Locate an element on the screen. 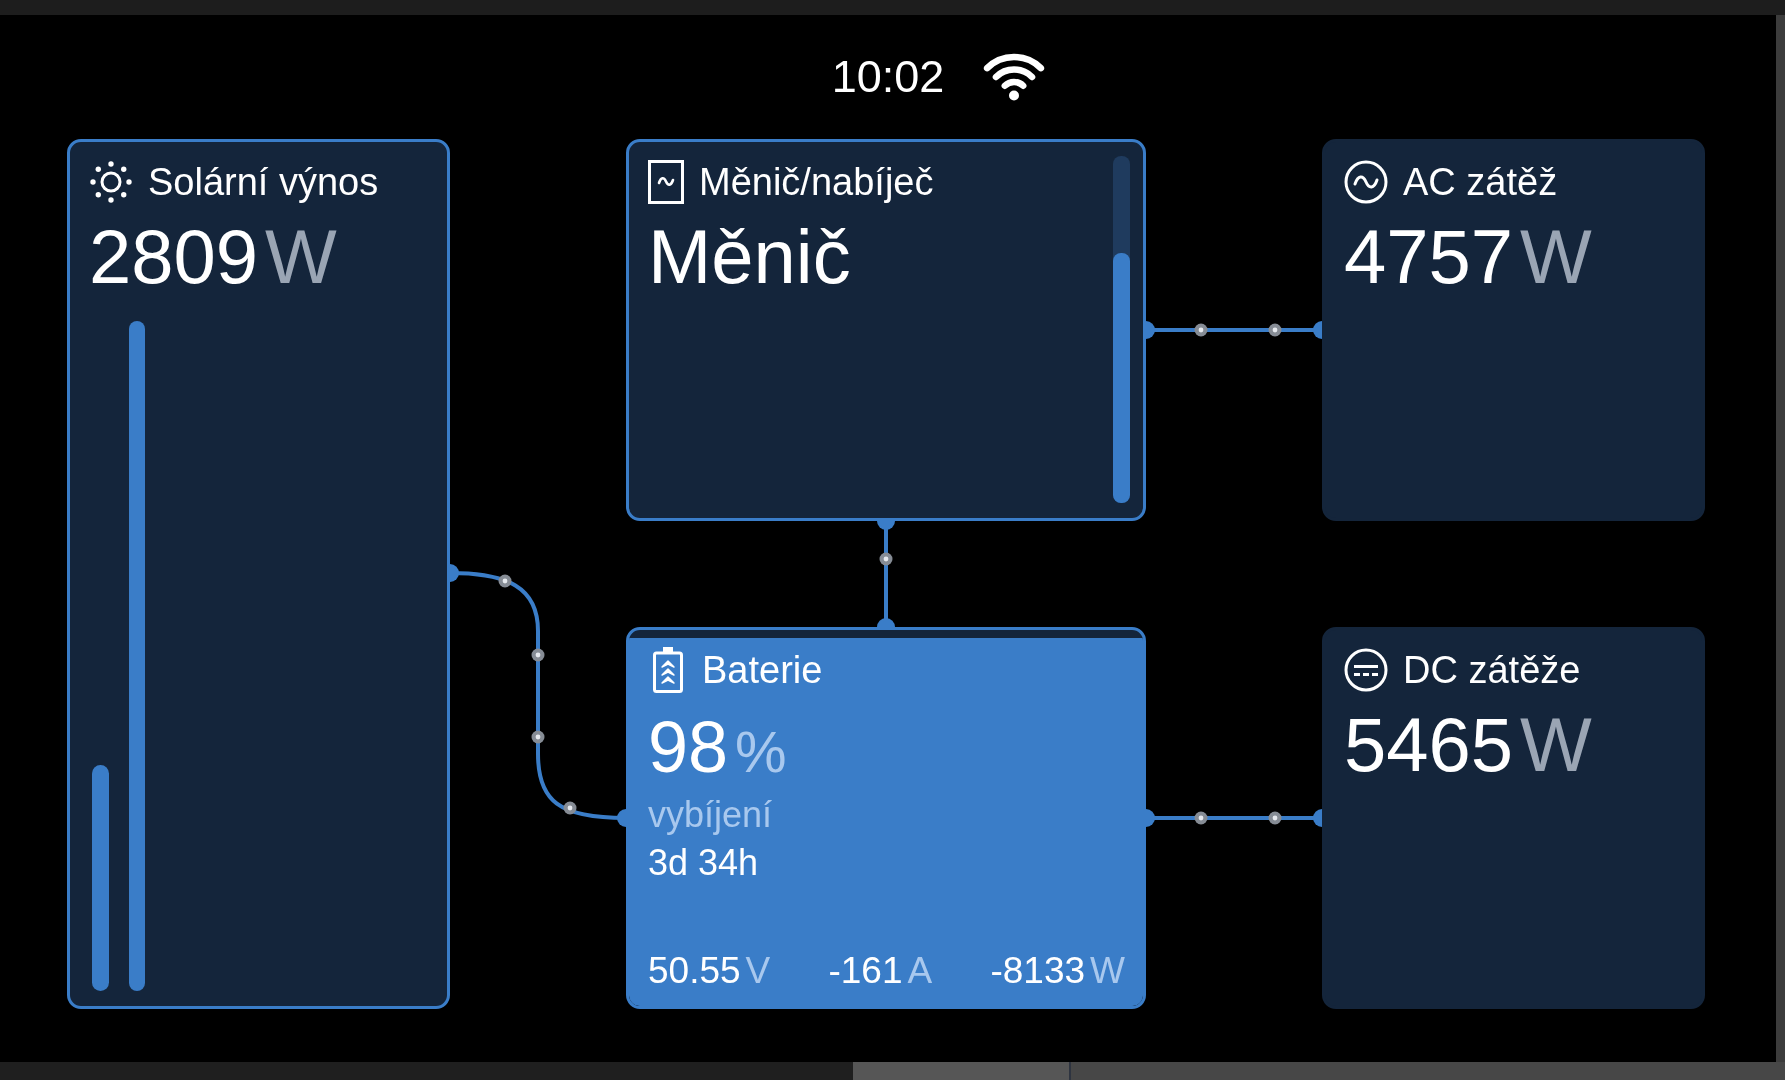 The height and width of the screenshot is (1080, 1785). card-title: DC zátěže is located at coordinates (1492, 670).